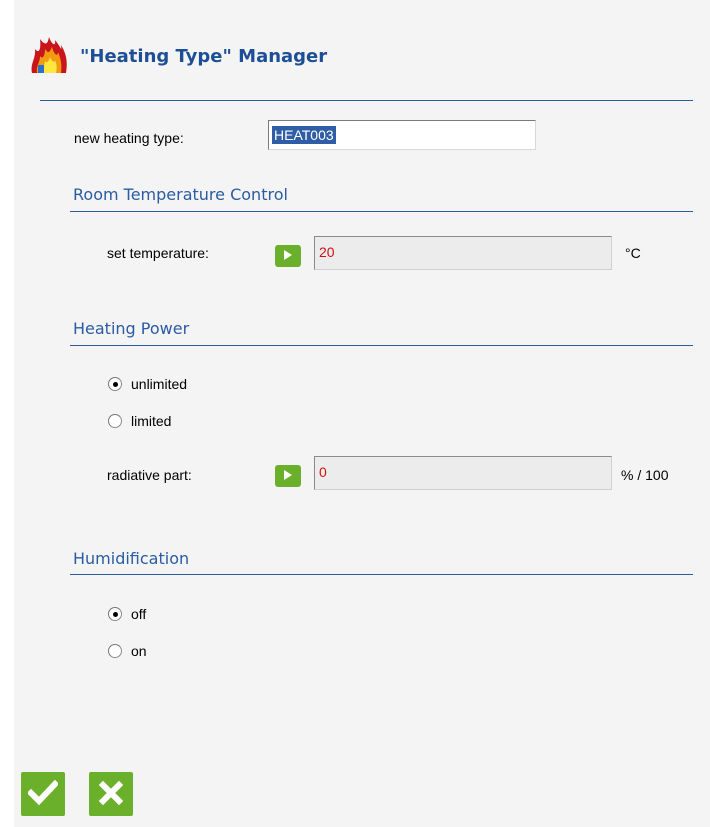  I want to click on set-temperature-play-button, so click(288, 256).